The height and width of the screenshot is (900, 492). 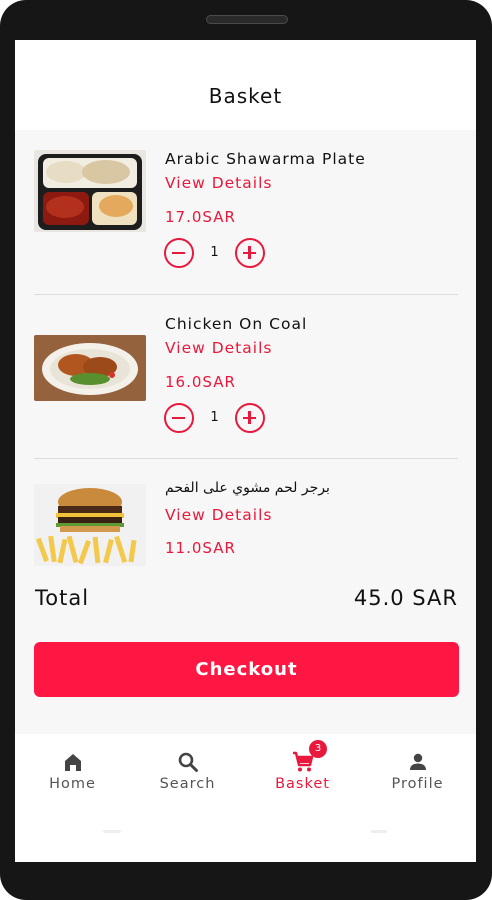 What do you see at coordinates (90, 191) in the screenshot?
I see `shawarma-plate-photo` at bounding box center [90, 191].